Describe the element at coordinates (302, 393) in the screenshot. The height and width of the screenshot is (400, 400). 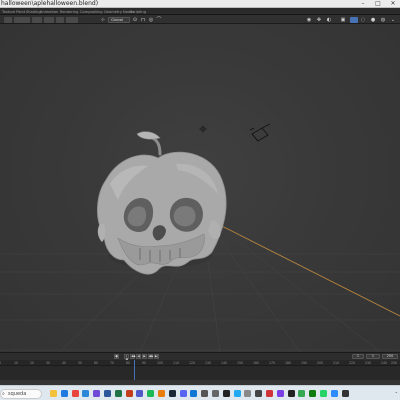
I see `maps-icon` at that location.